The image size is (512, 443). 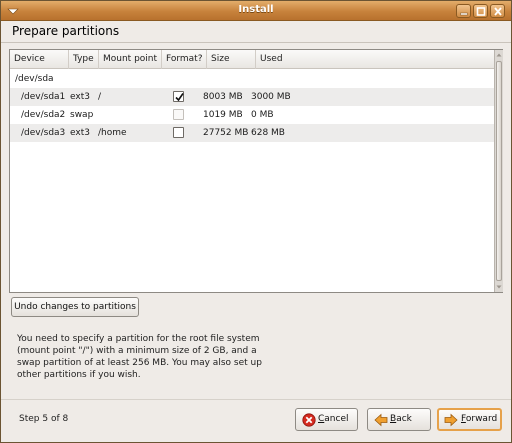 I want to click on scroll-down-icon, so click(x=499, y=287).